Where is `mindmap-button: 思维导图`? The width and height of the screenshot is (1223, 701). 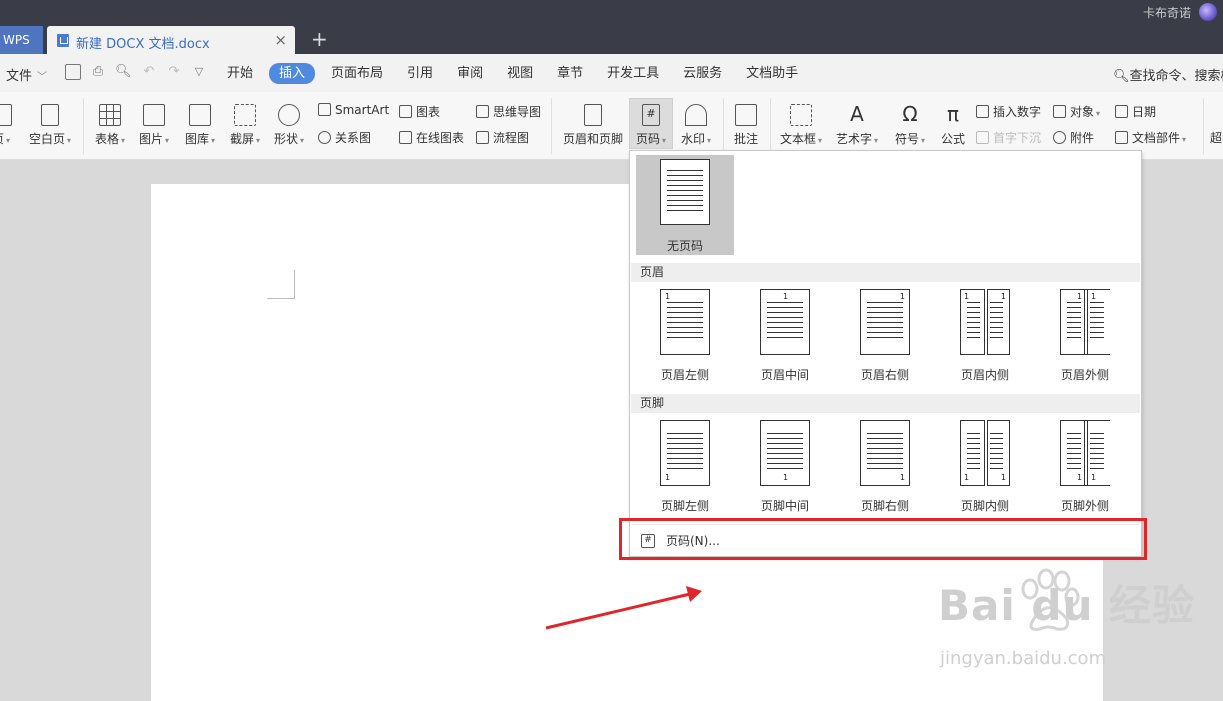
mindmap-button: 思维导图 is located at coordinates (508, 111).